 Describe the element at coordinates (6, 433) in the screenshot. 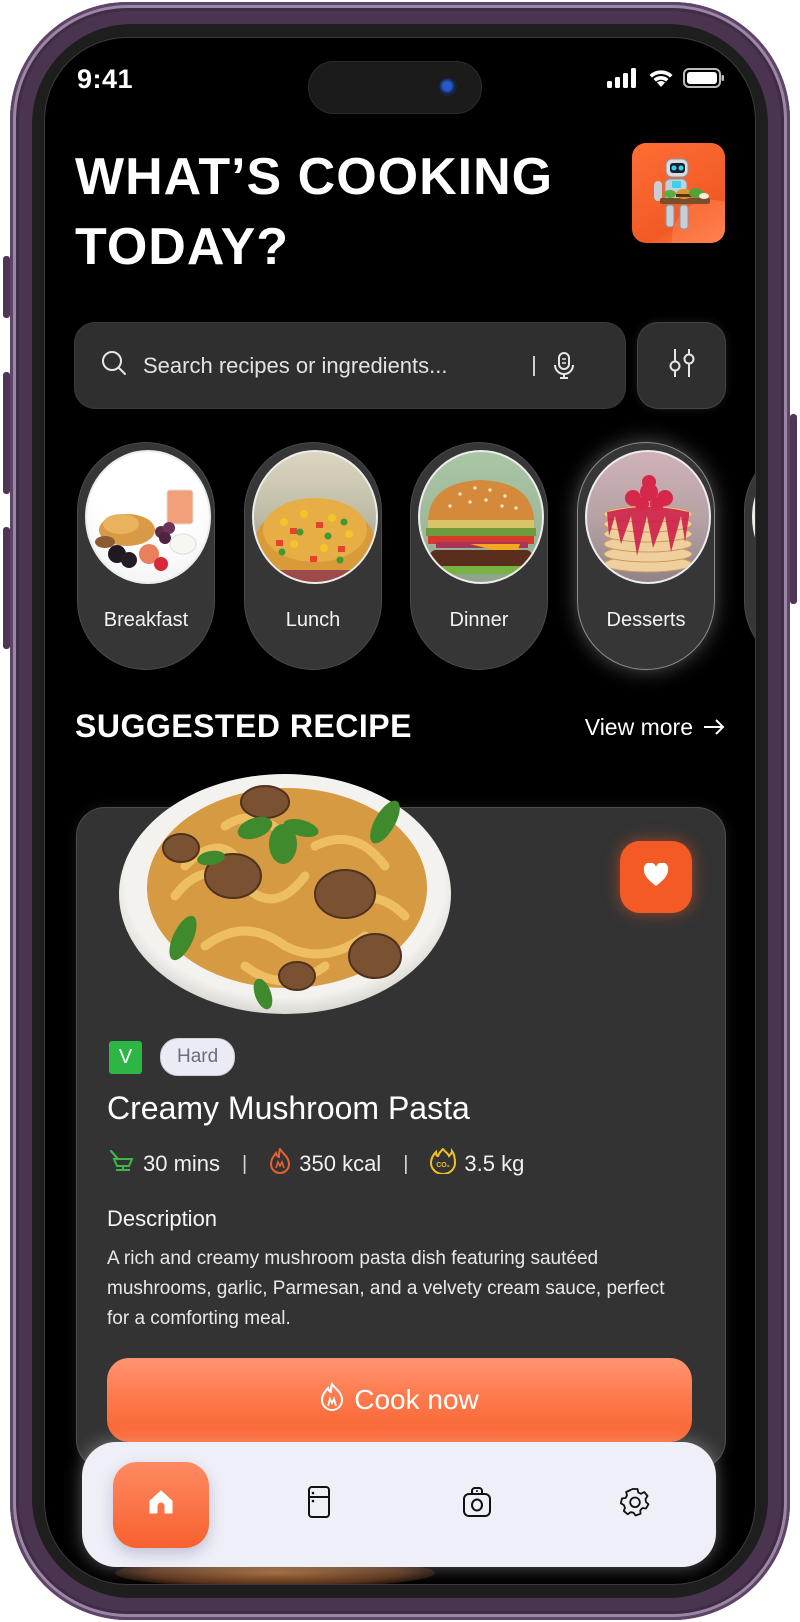

I see `volume-up-button` at that location.